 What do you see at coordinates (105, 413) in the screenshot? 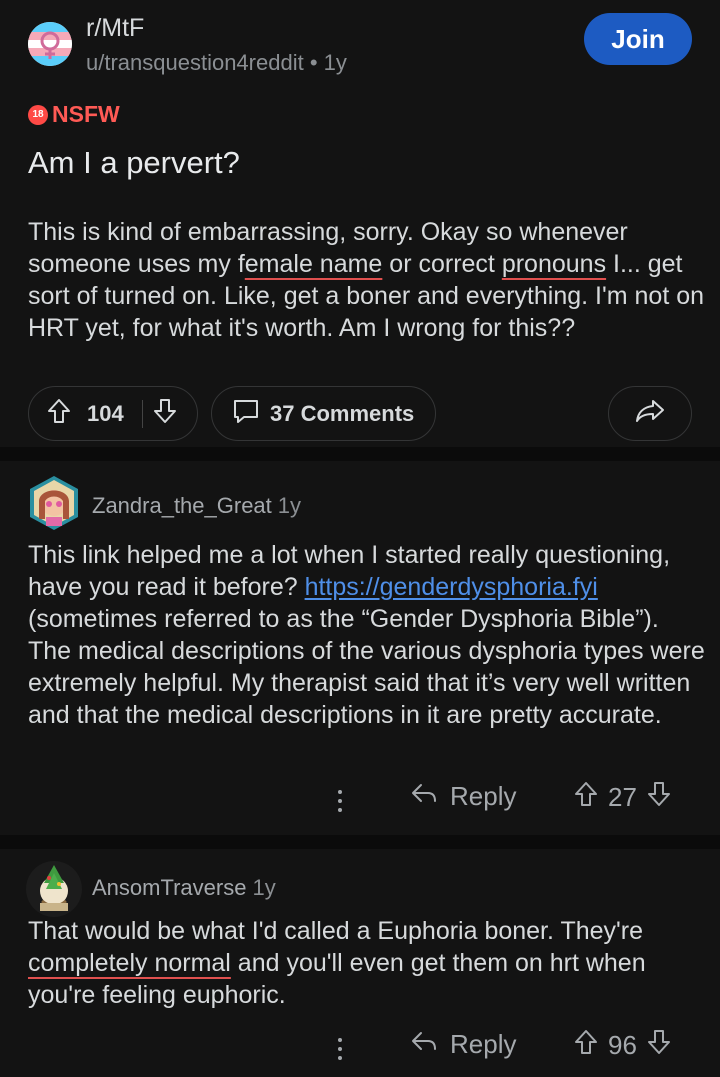
I see `upvote-count: 104` at bounding box center [105, 413].